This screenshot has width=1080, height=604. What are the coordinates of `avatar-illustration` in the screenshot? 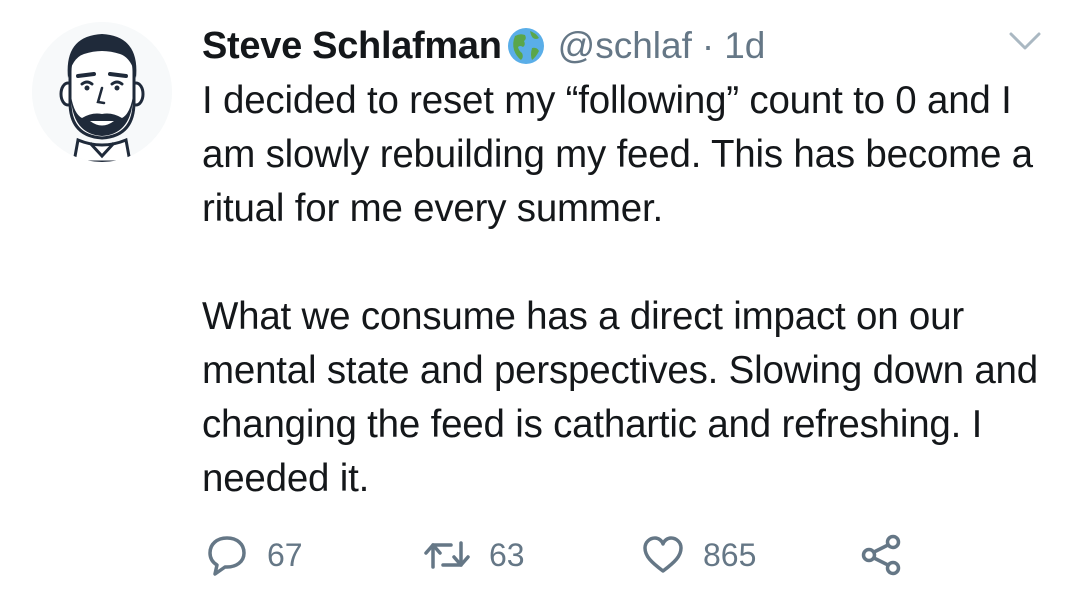 It's located at (102, 92).